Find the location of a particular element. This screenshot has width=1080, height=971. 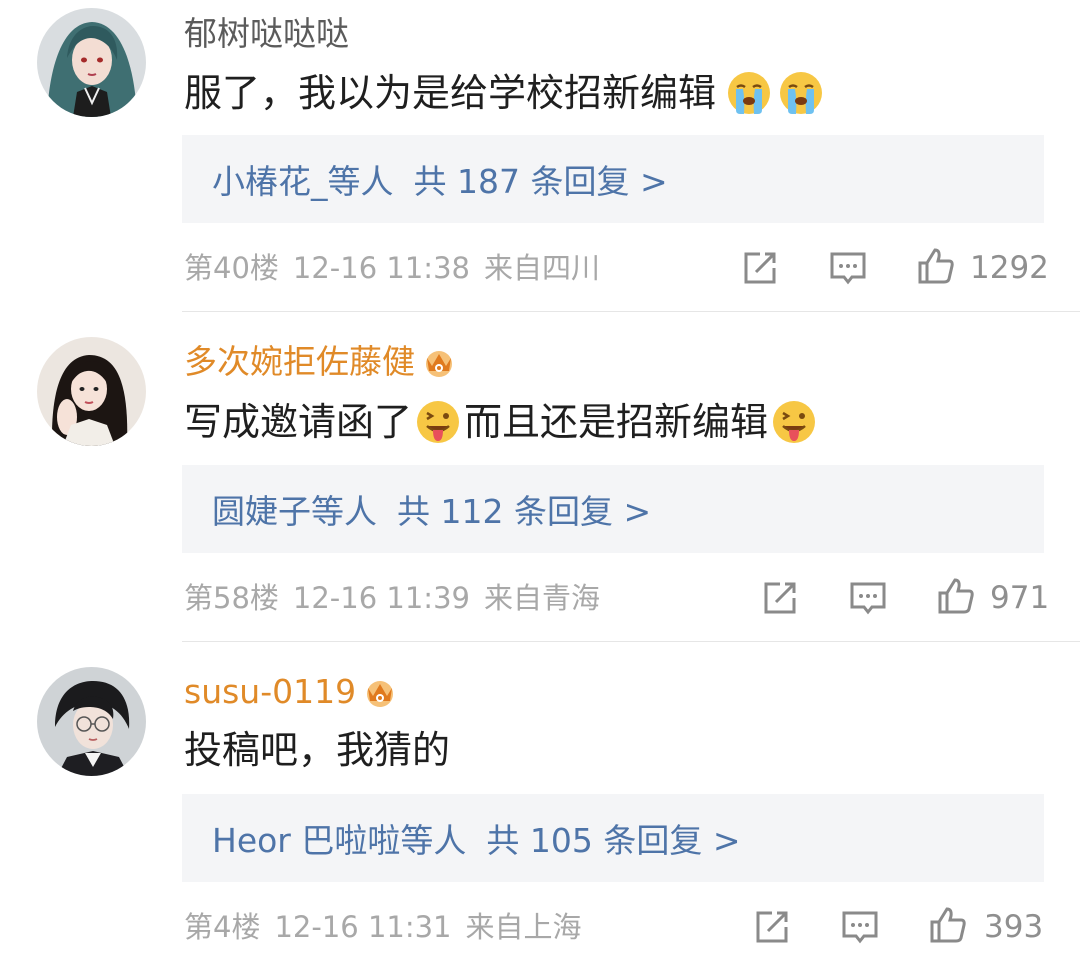

replies-link: 圆婕子等人 共 112 条回复 > is located at coordinates (613, 509).